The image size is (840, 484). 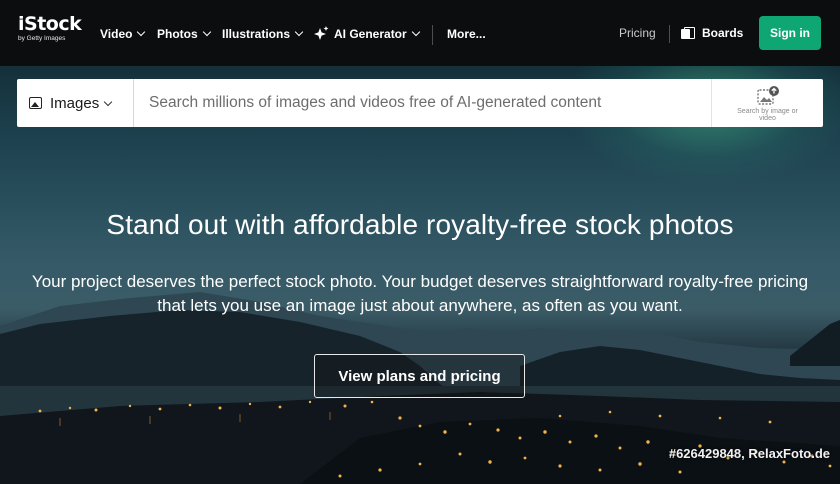 I want to click on istock-logo: iStock by Getty Images, so click(x=51, y=31).